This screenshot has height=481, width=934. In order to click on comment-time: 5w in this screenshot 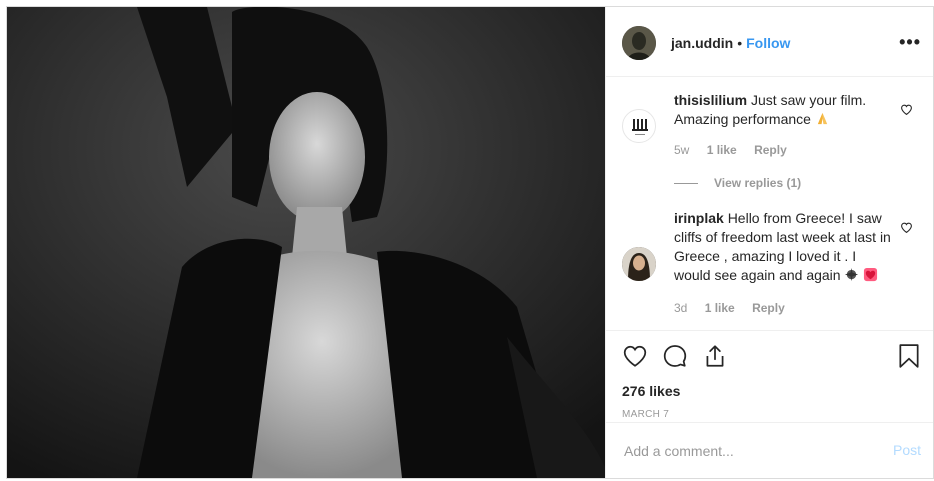, I will do `click(681, 150)`.